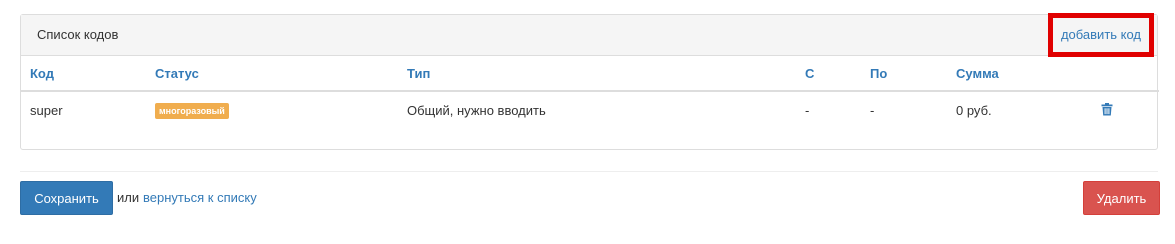  I want to click on add-code-highlight: добавить код, so click(1101, 35).